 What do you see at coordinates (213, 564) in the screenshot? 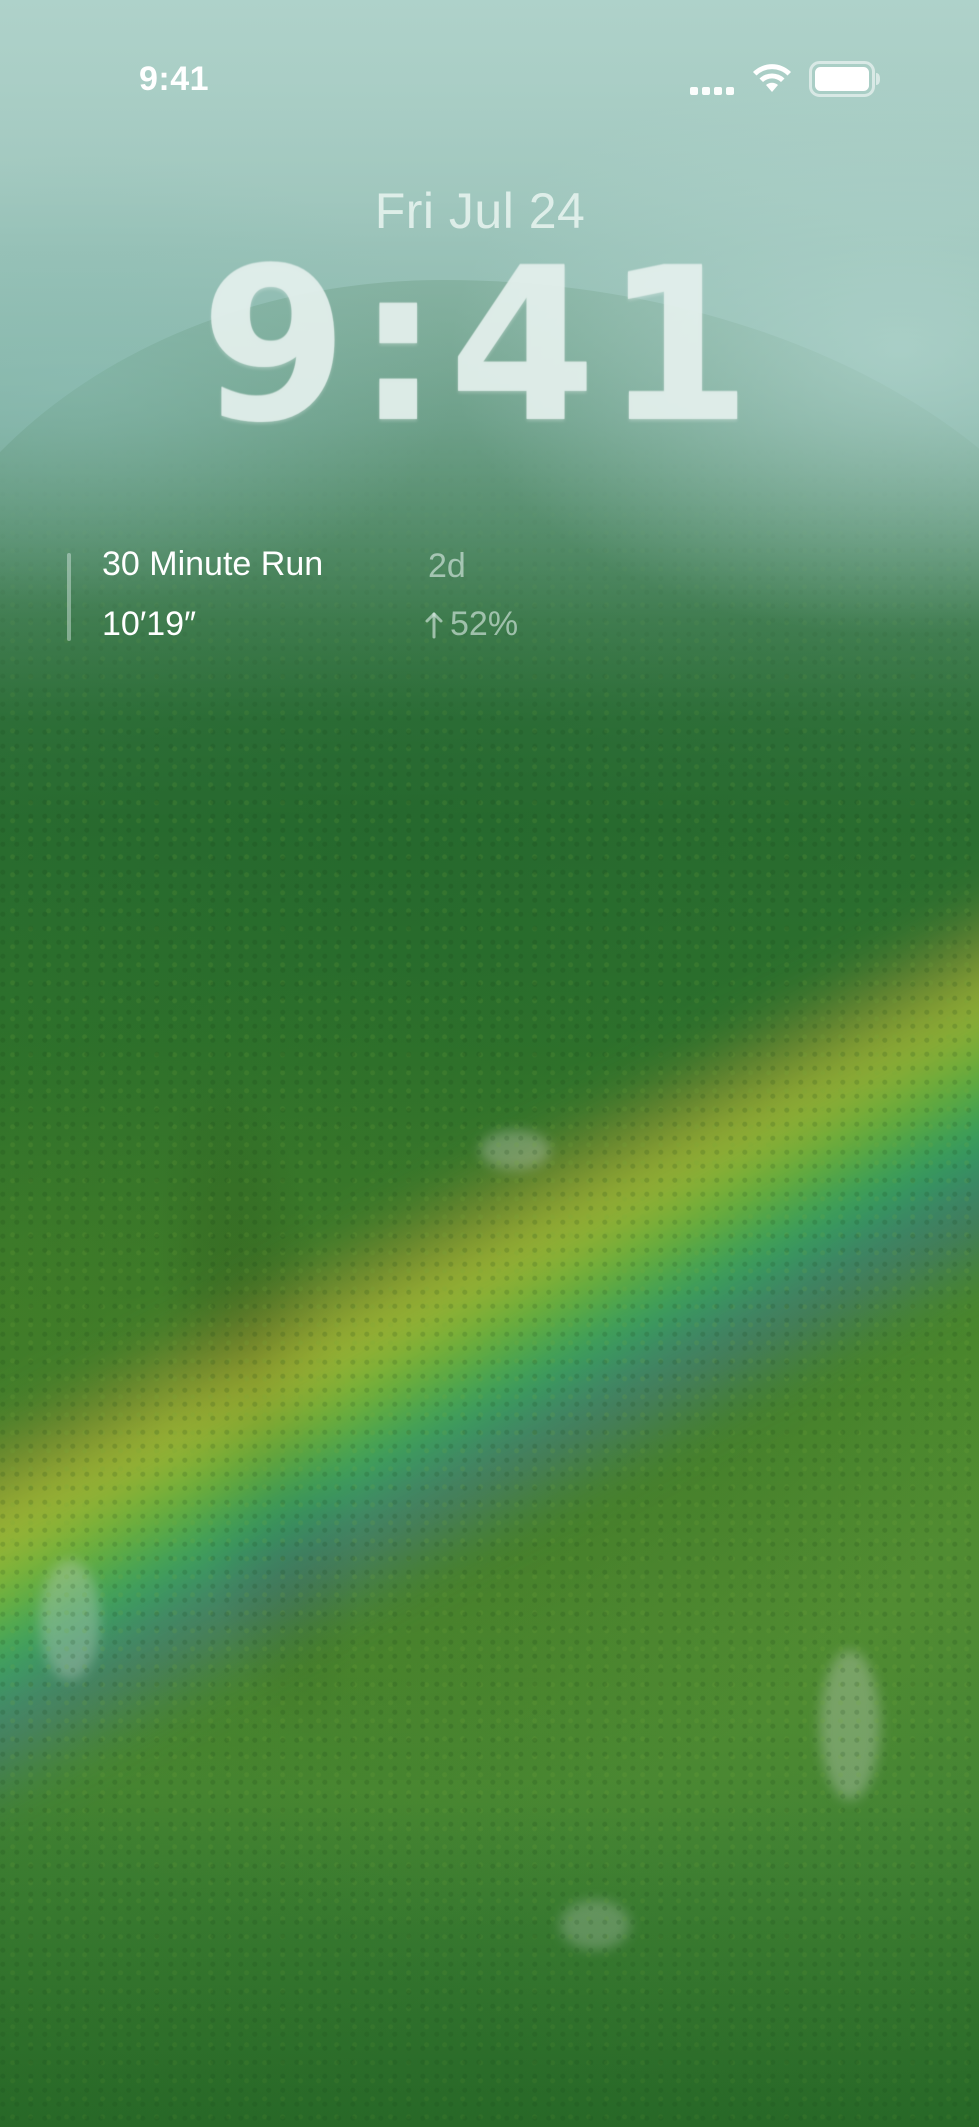
I see `workout-title: 30 Minute Run` at bounding box center [213, 564].